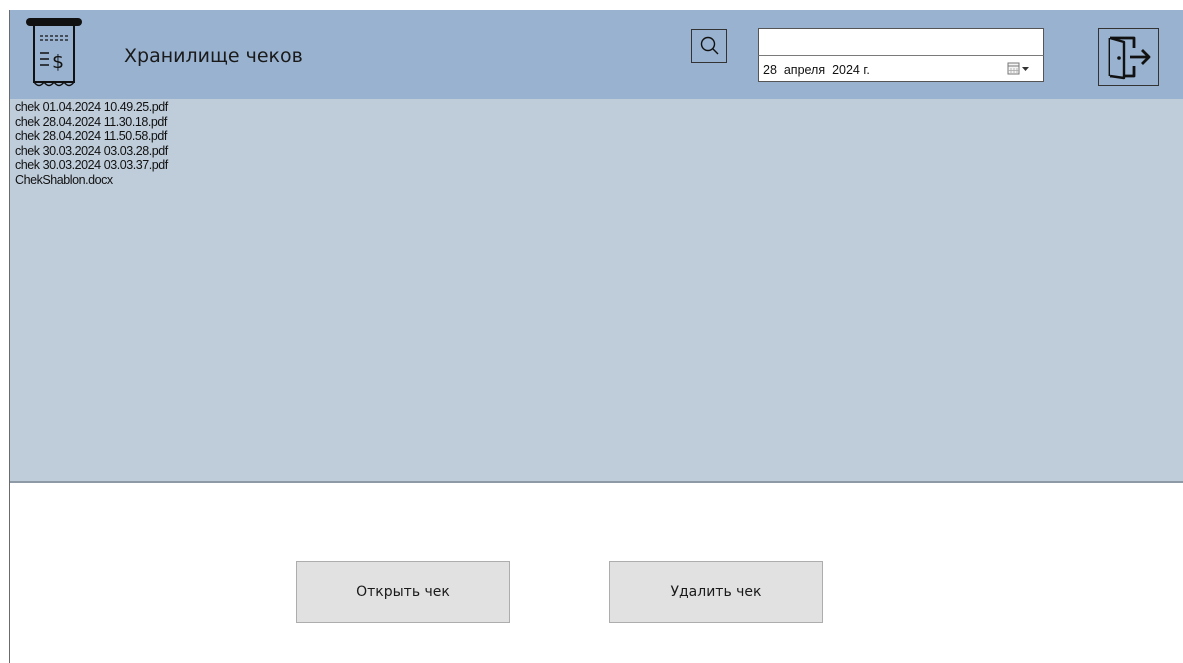 Image resolution: width=1183 pixels, height=663 pixels. I want to click on exit-button, so click(1128, 57).